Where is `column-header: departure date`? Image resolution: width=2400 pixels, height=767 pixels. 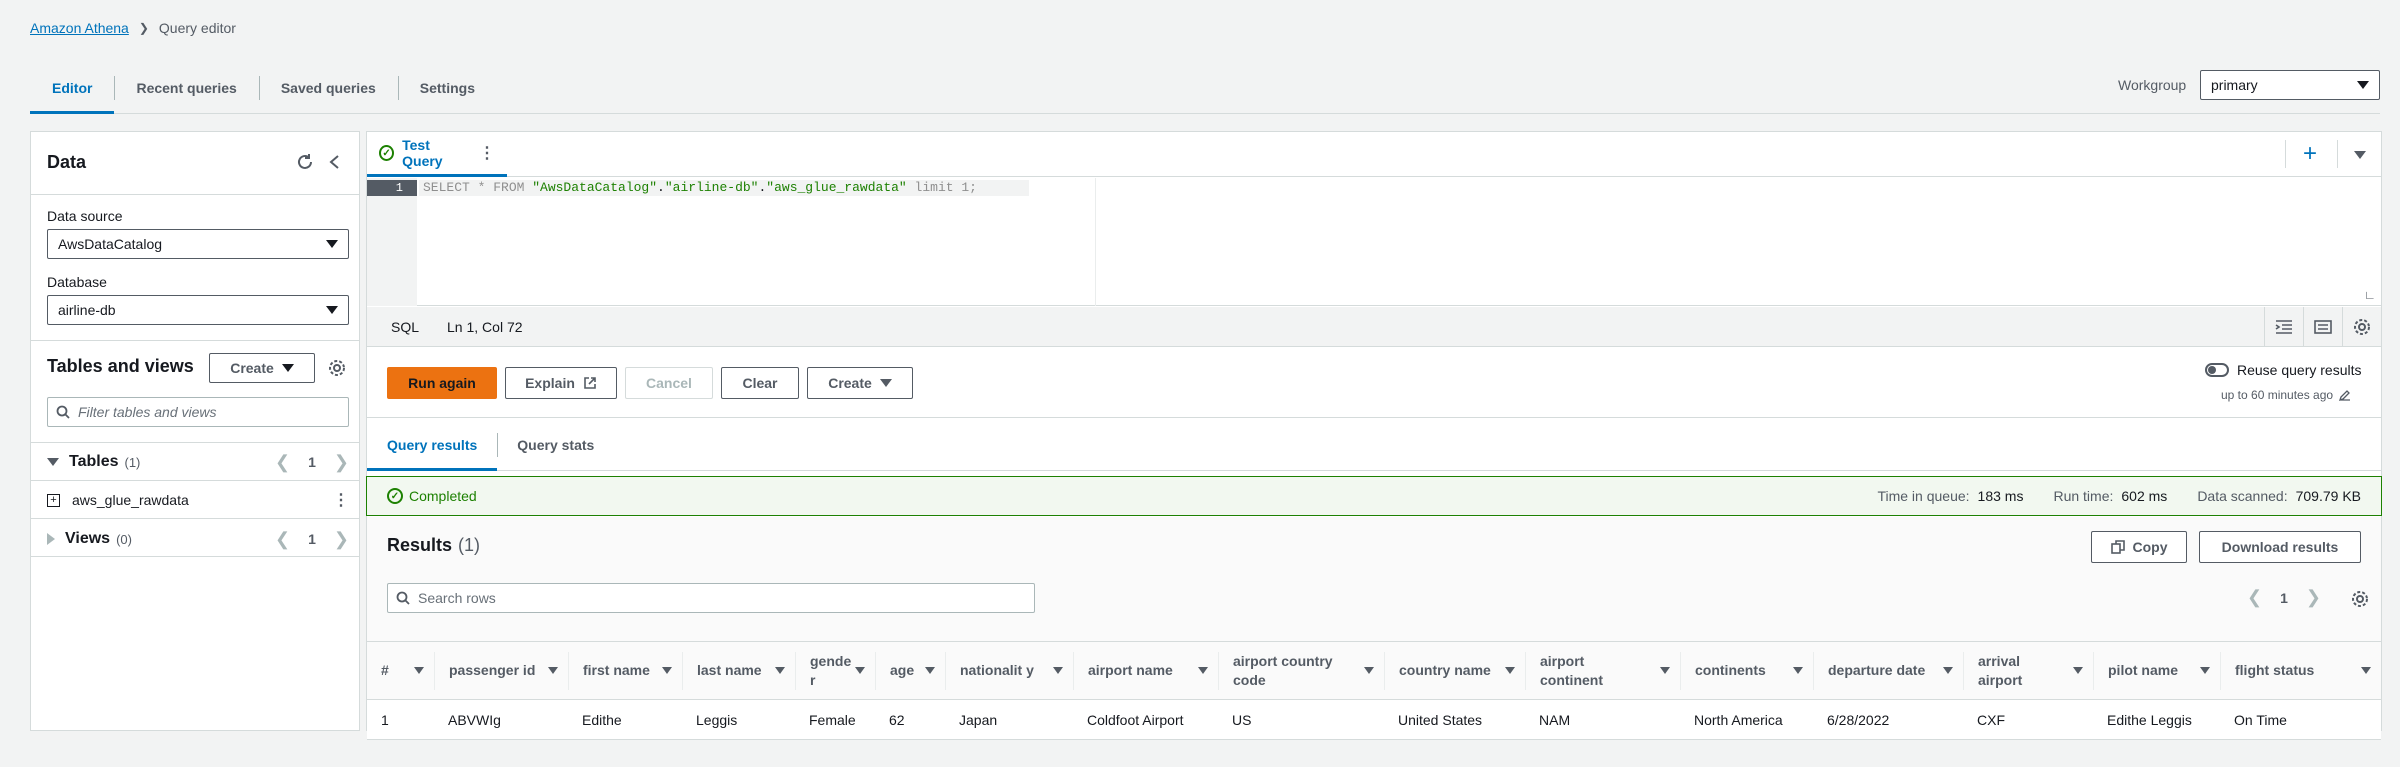 column-header: departure date is located at coordinates (1888, 670).